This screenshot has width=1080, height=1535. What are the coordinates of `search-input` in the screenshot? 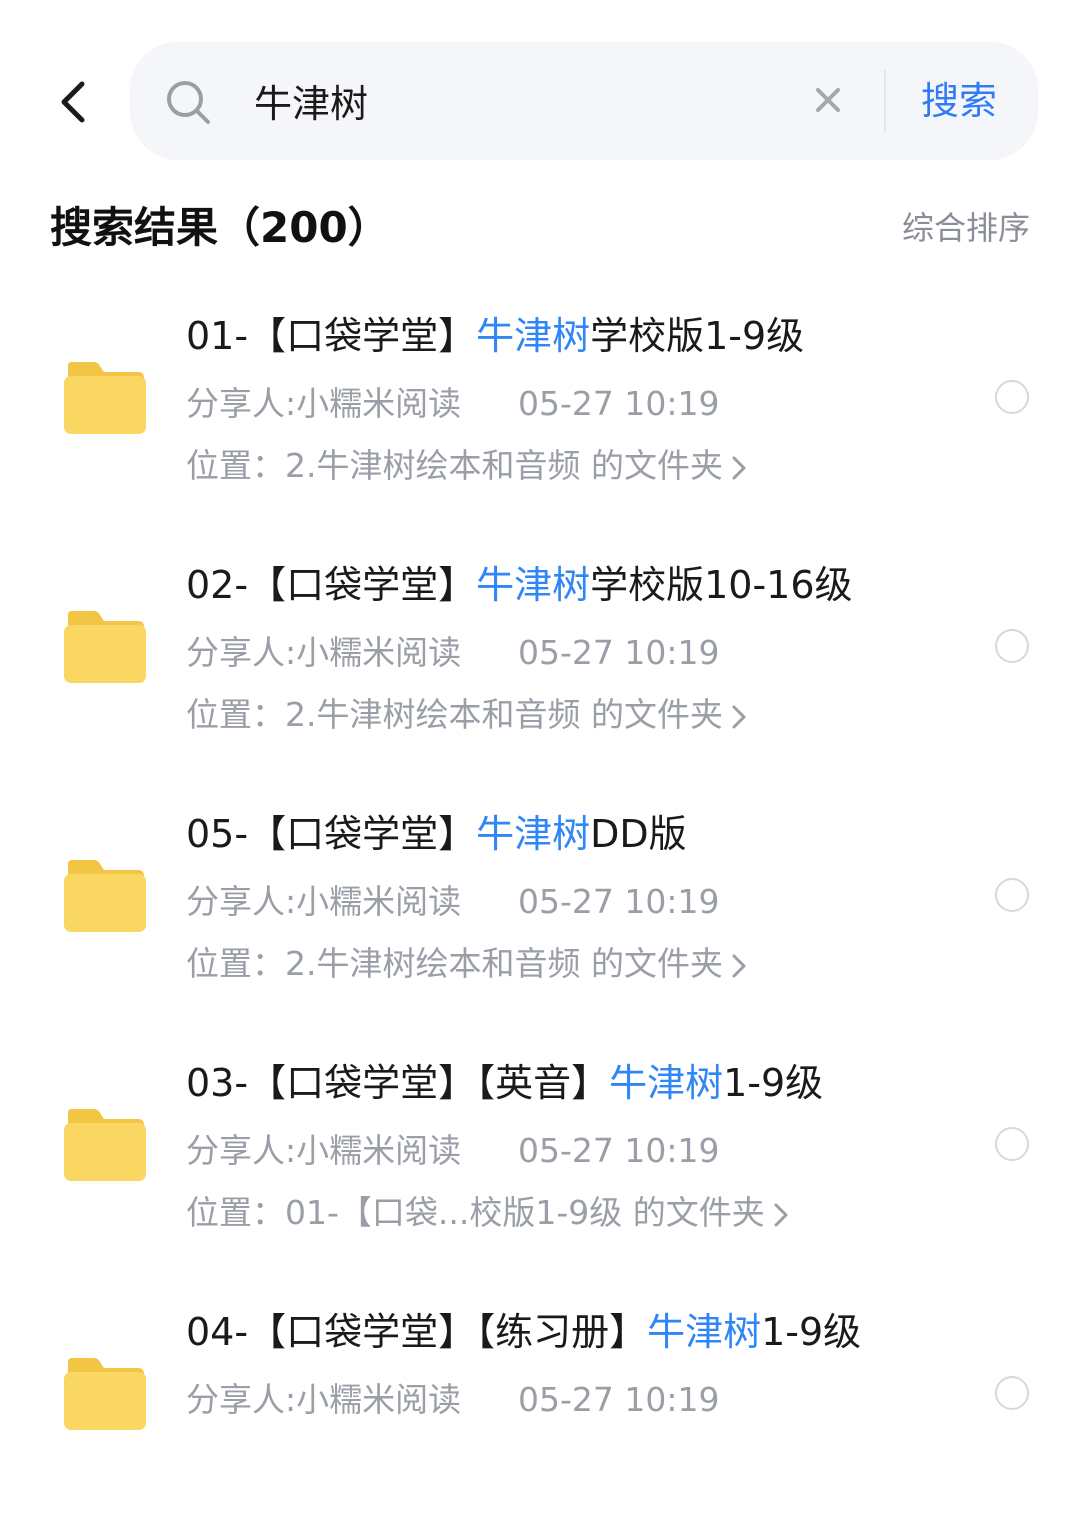 It's located at (524, 100).